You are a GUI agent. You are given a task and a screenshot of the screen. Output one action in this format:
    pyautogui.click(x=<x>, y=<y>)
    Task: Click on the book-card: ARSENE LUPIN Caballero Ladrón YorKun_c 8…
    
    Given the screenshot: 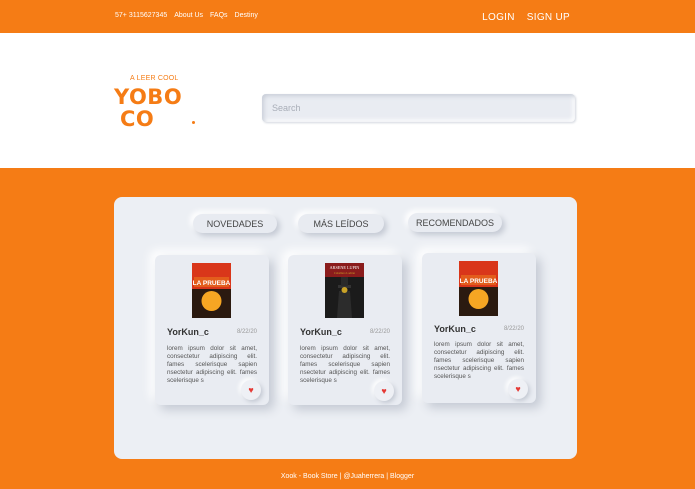 What is the action you would take?
    pyautogui.click(x=345, y=330)
    